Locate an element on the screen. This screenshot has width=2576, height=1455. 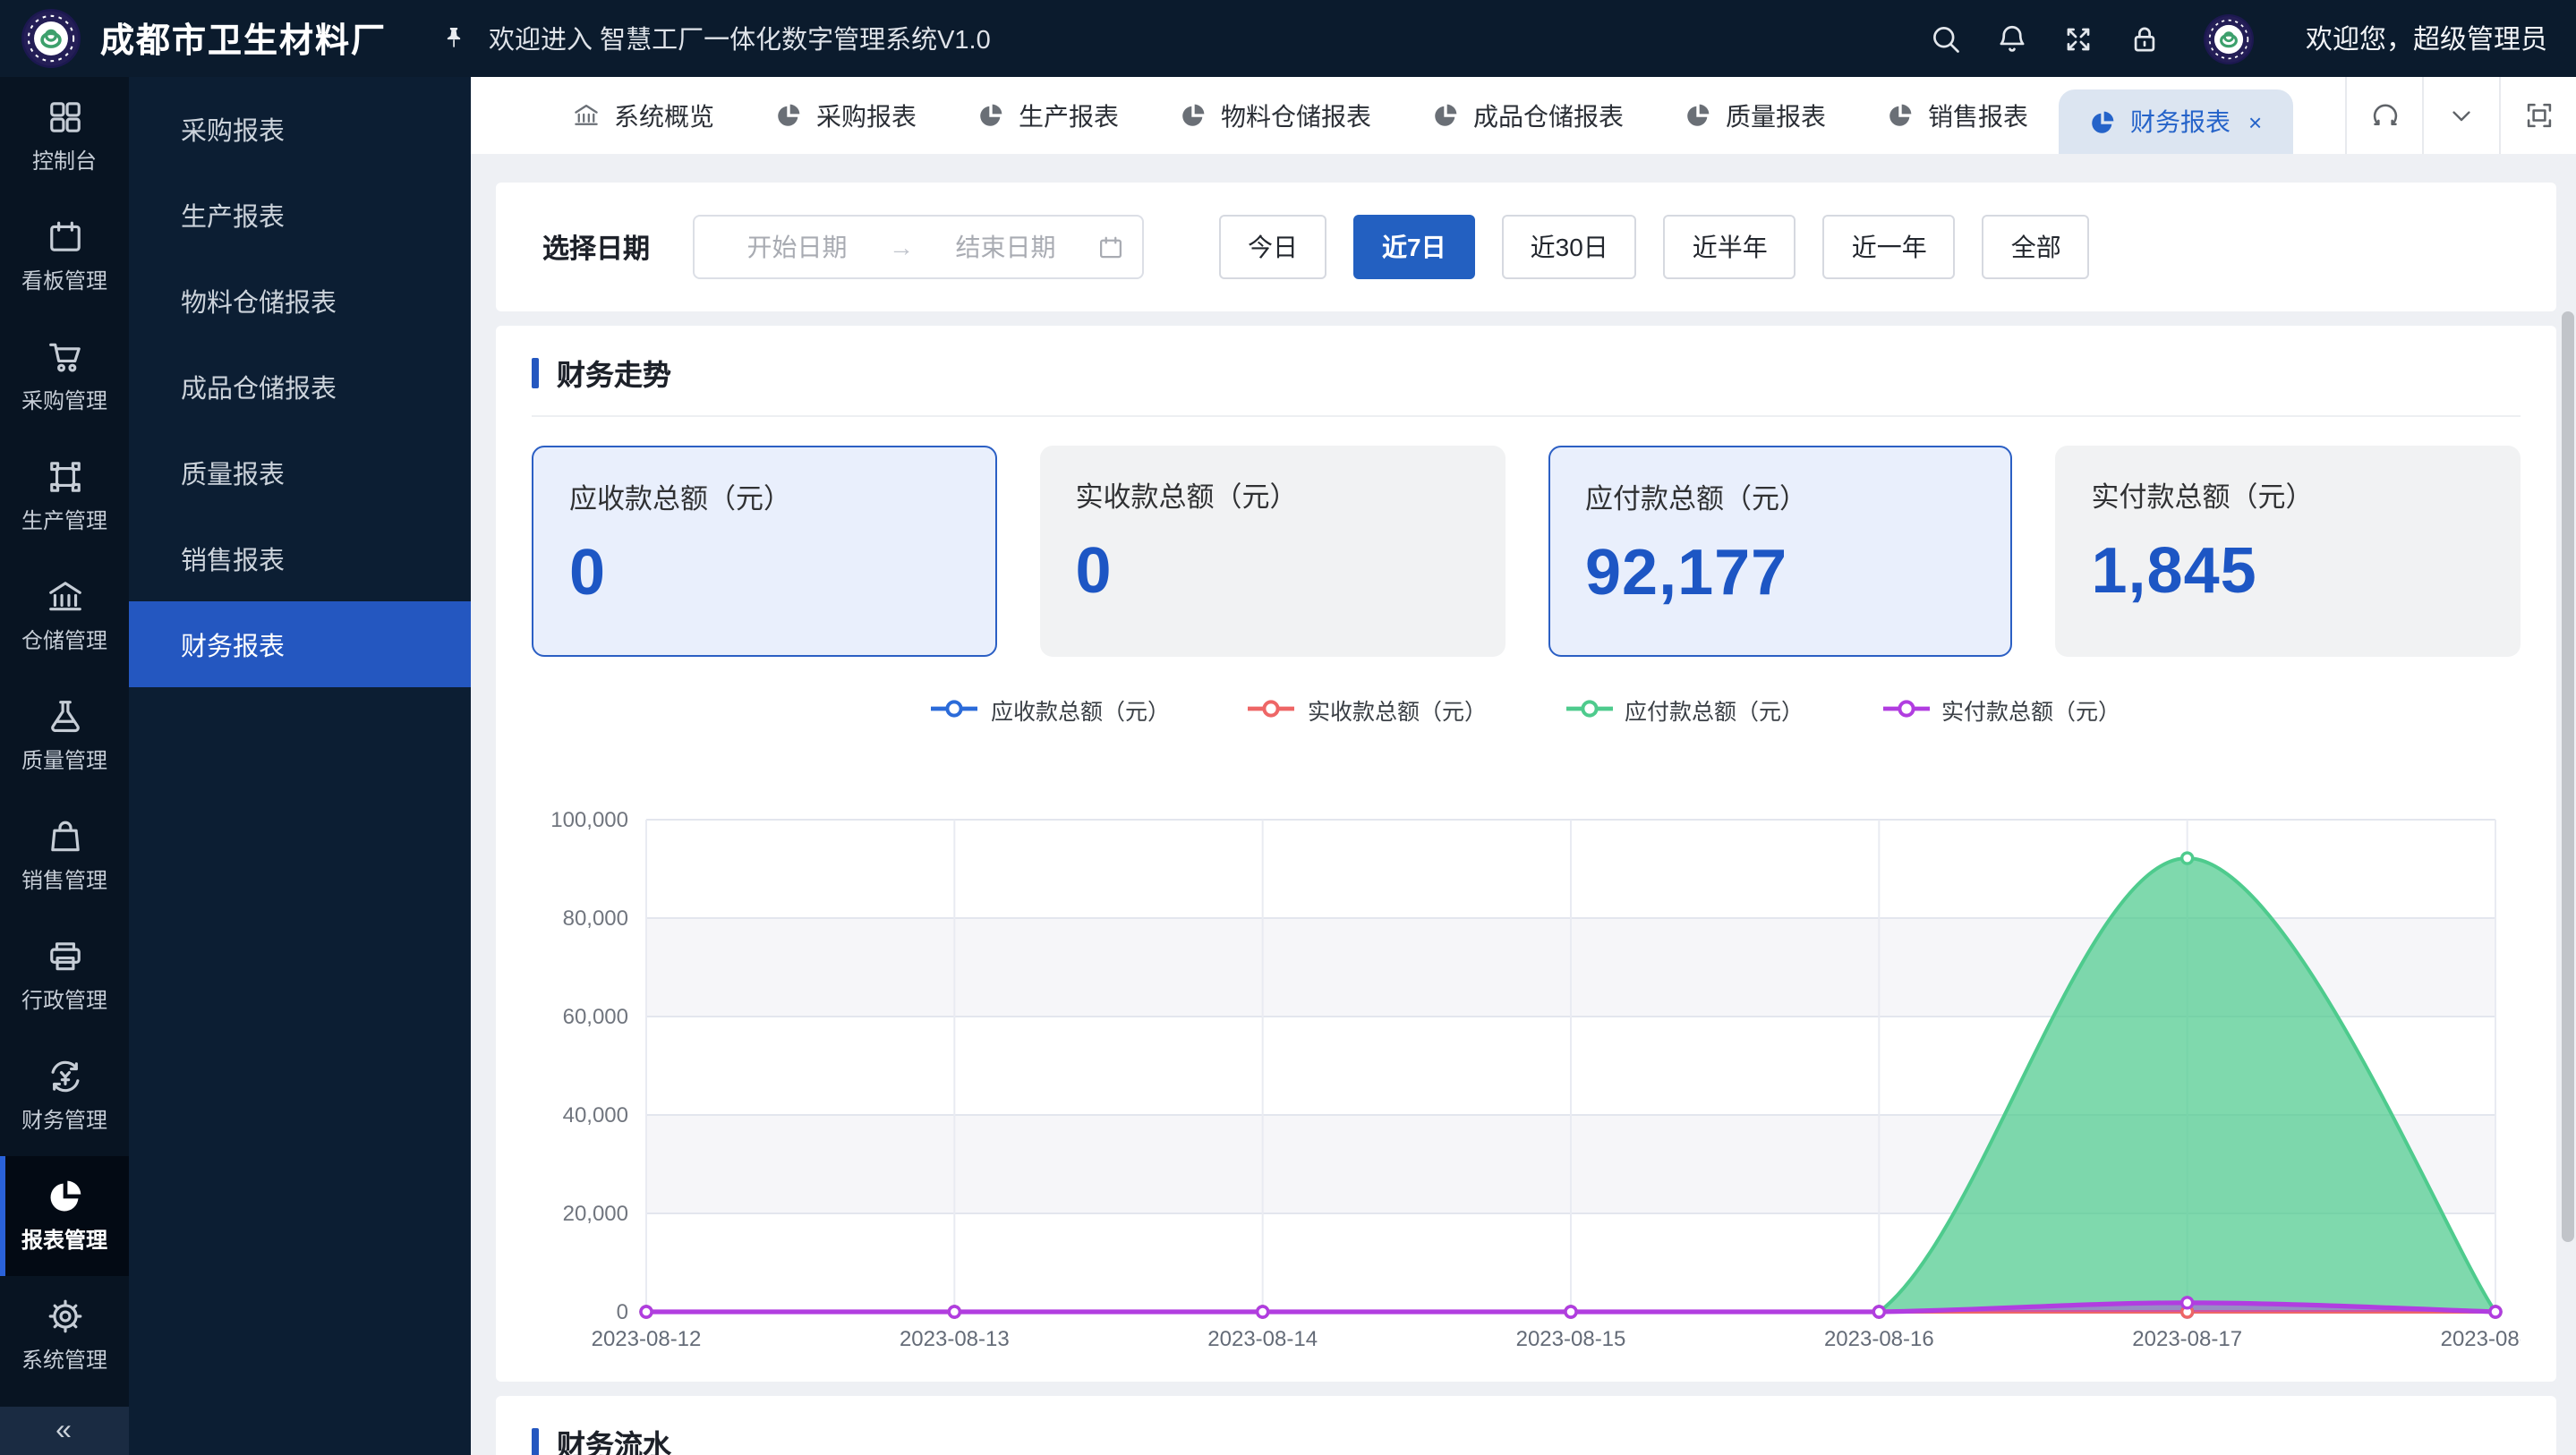
flow-title-text: 财务流水 is located at coordinates (614, 1443).